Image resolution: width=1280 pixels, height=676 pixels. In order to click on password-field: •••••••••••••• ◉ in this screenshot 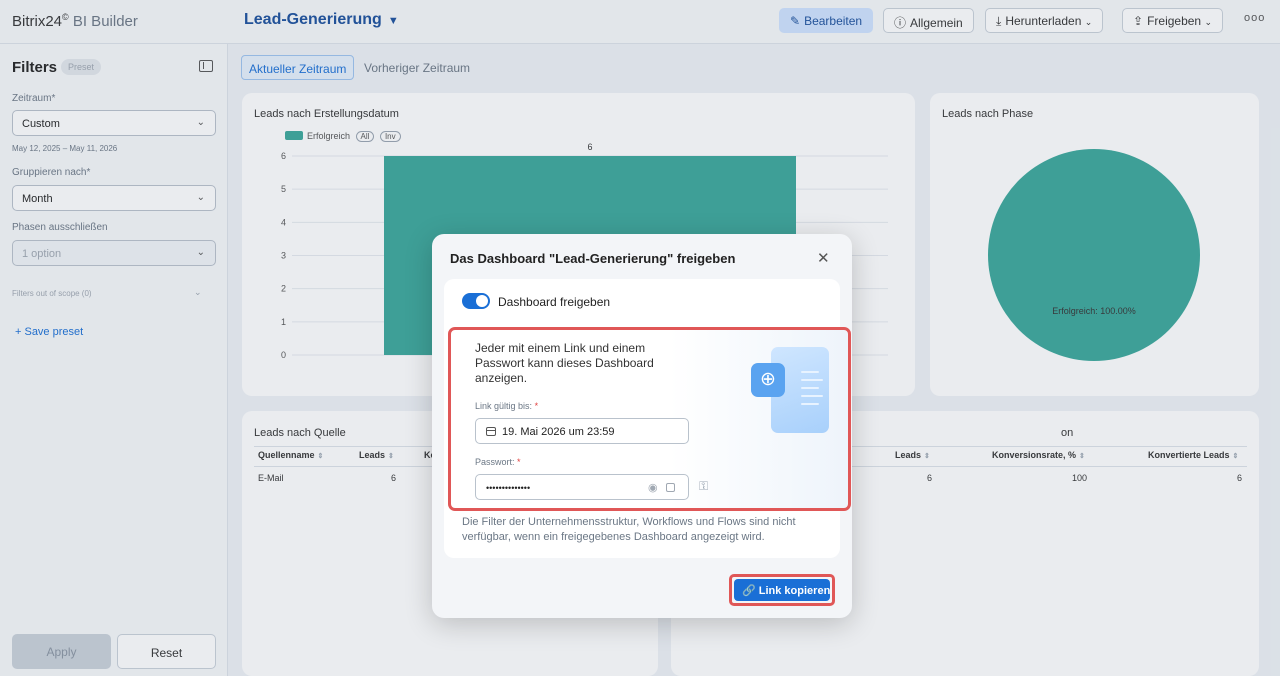, I will do `click(582, 487)`.